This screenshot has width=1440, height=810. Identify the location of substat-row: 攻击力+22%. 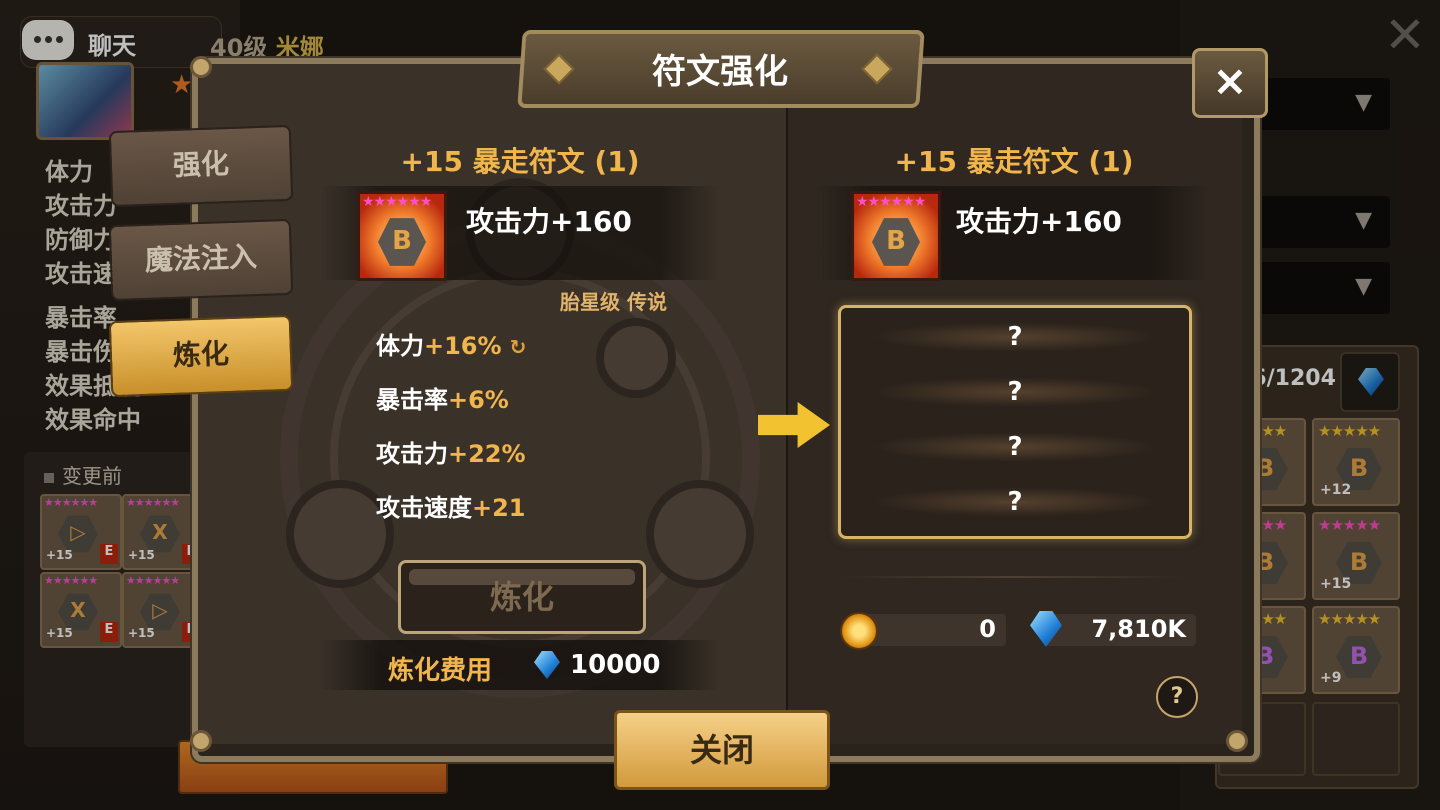
(451, 451).